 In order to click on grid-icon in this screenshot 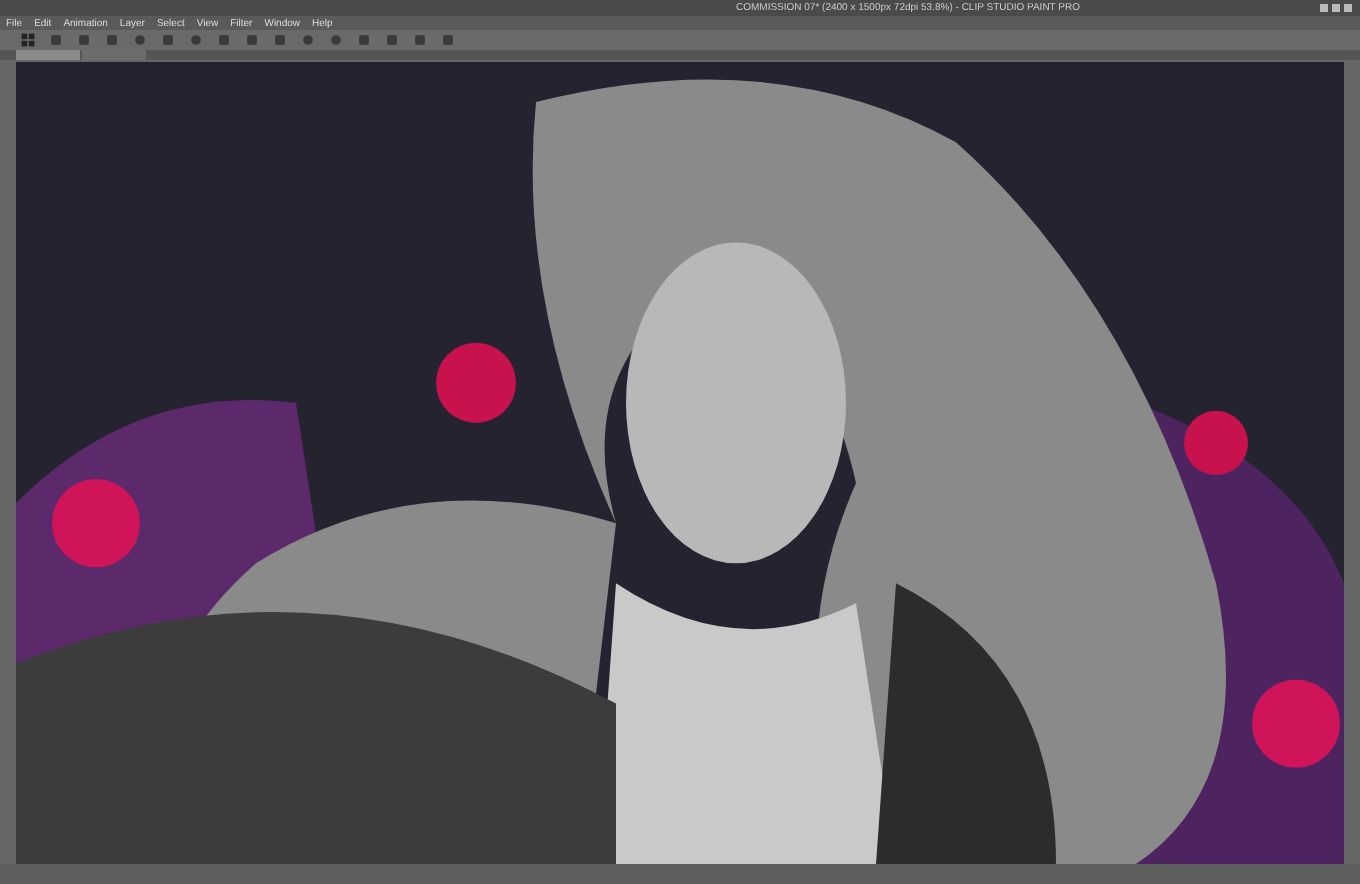, I will do `click(28, 40)`.